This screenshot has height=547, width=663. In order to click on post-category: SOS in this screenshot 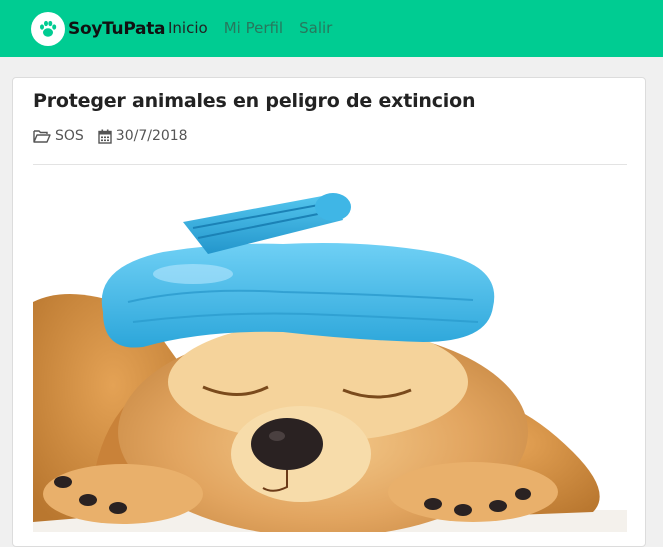, I will do `click(58, 136)`.